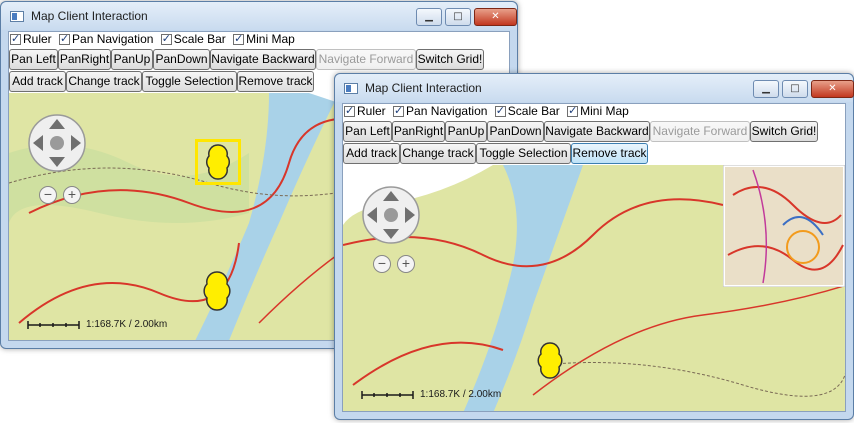  I want to click on mini-map, so click(784, 226).